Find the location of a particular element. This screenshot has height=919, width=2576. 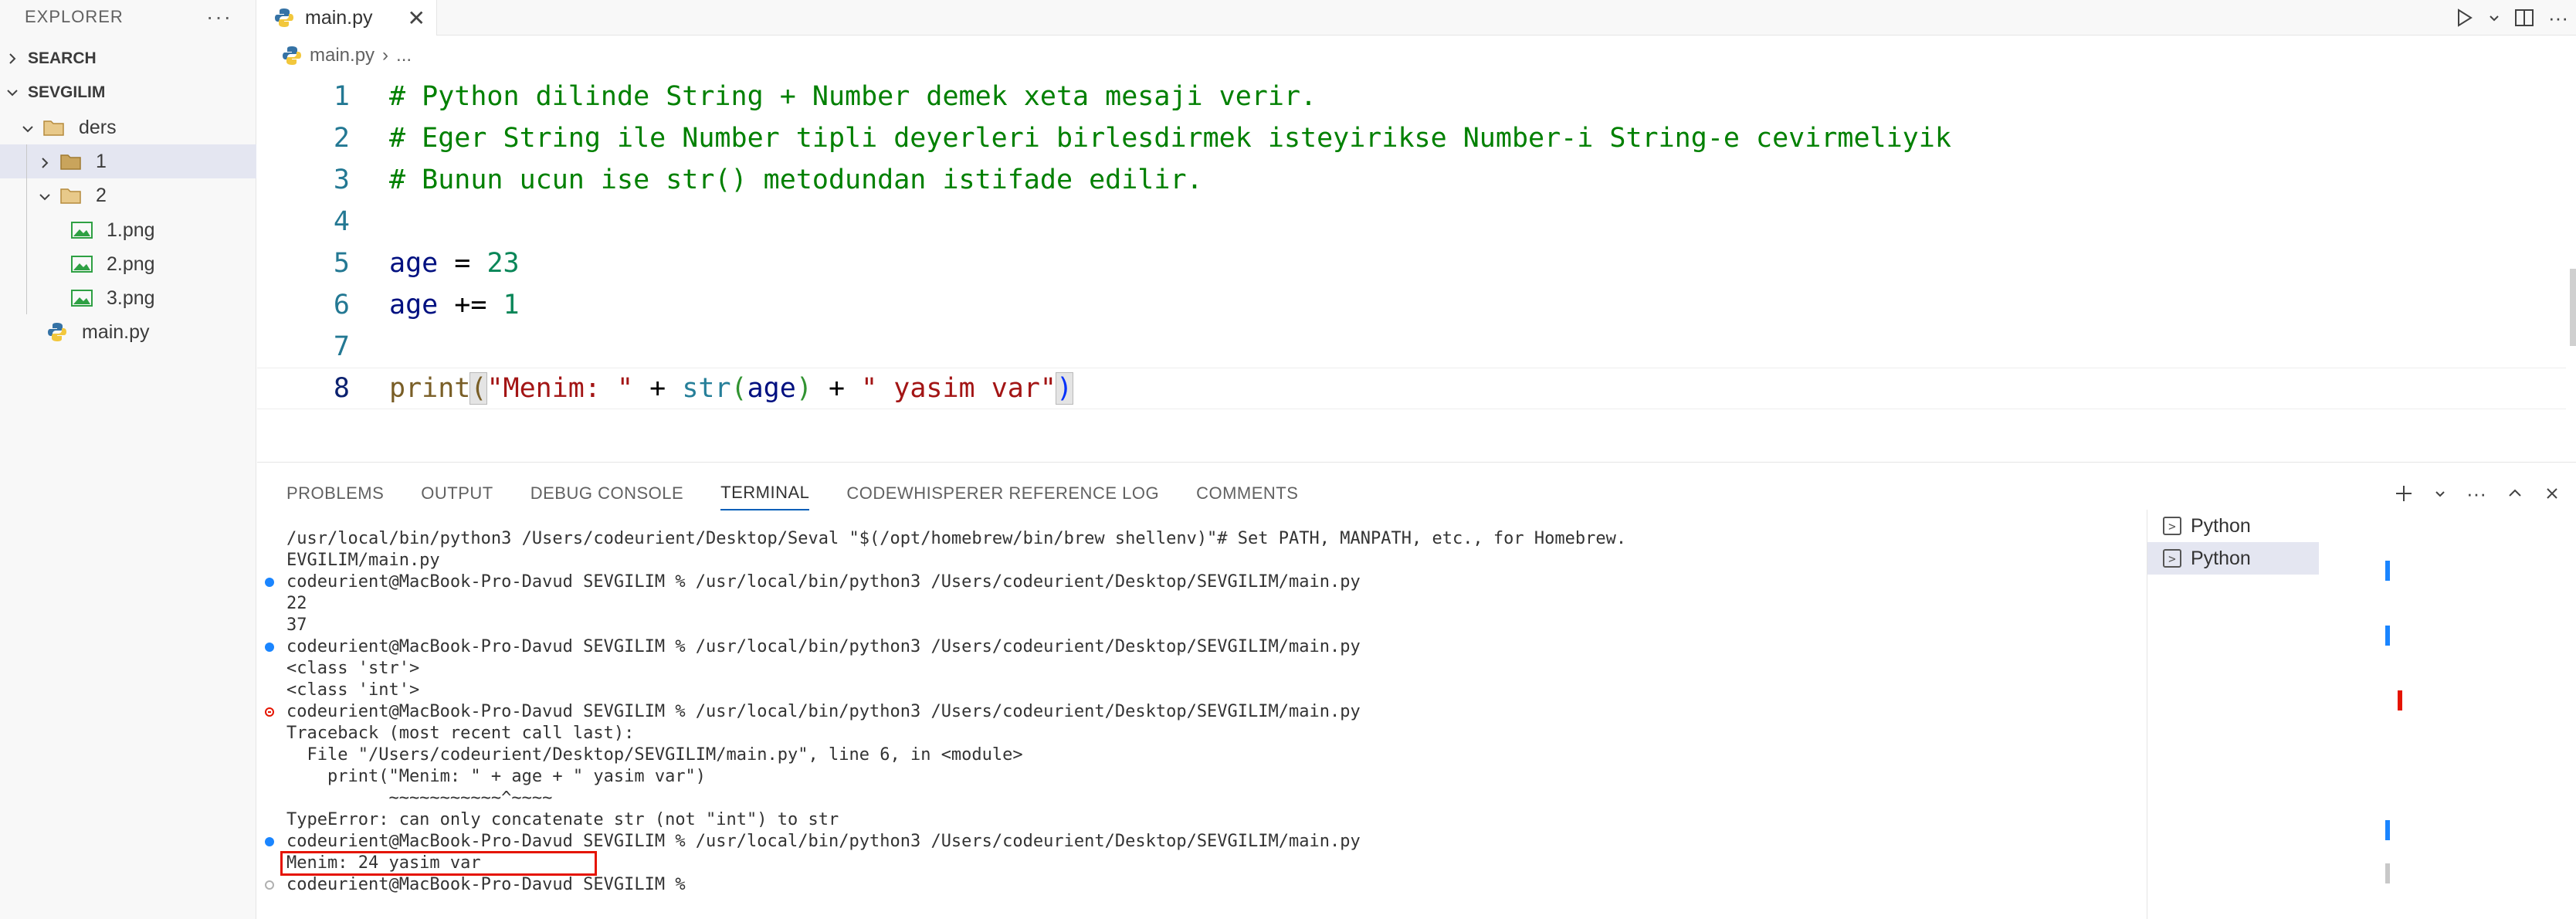

terminal-line: 37 is located at coordinates (296, 625).